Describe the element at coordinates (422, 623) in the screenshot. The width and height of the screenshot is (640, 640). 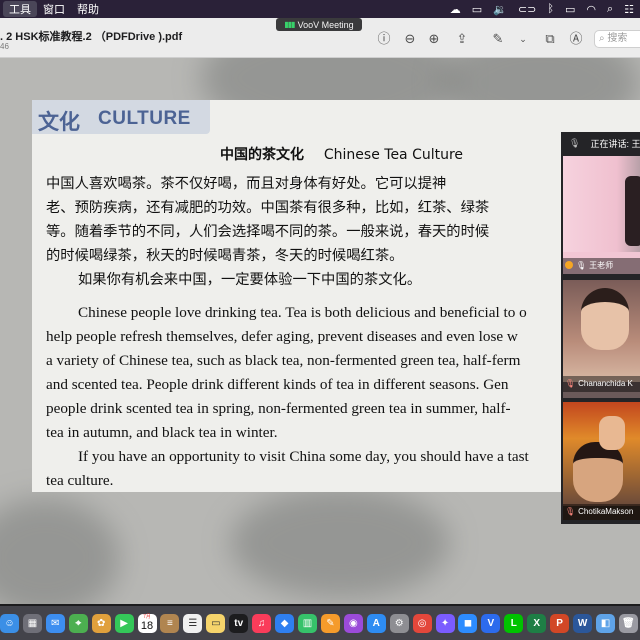
I see `chrome-icon: ◎` at that location.